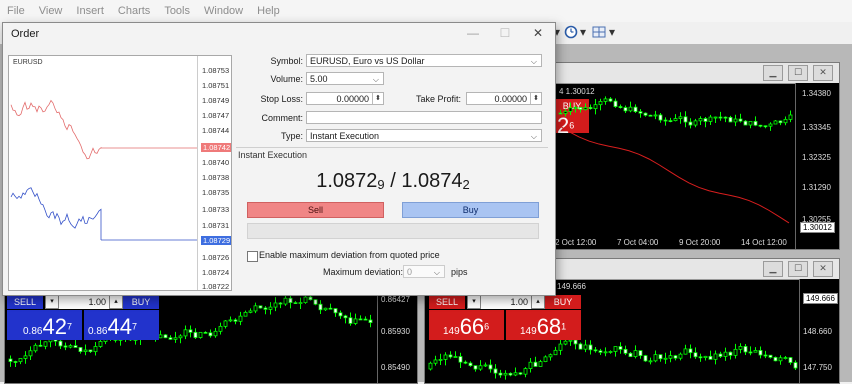 The image size is (852, 384). I want to click on max-deviation-label: Maximum deviation:, so click(363, 272).